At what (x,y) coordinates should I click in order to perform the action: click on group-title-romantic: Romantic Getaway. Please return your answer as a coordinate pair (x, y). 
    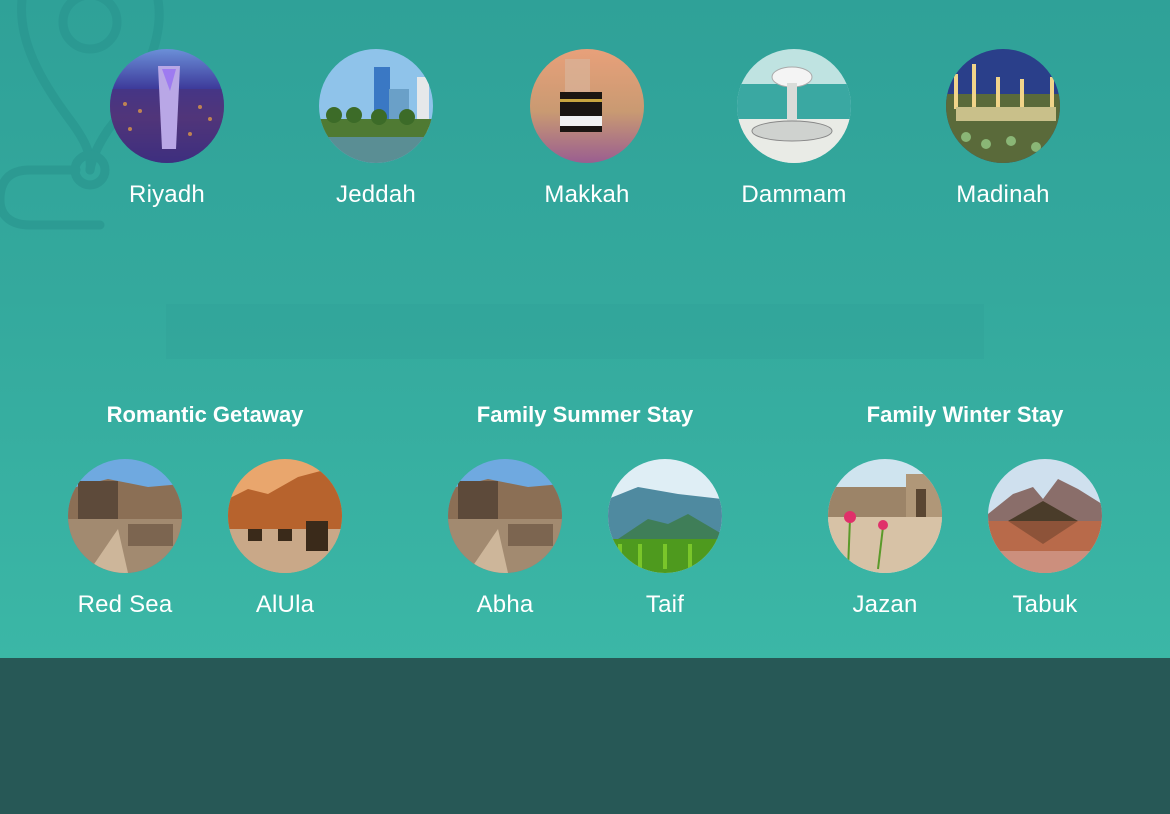
    Looking at the image, I should click on (205, 414).